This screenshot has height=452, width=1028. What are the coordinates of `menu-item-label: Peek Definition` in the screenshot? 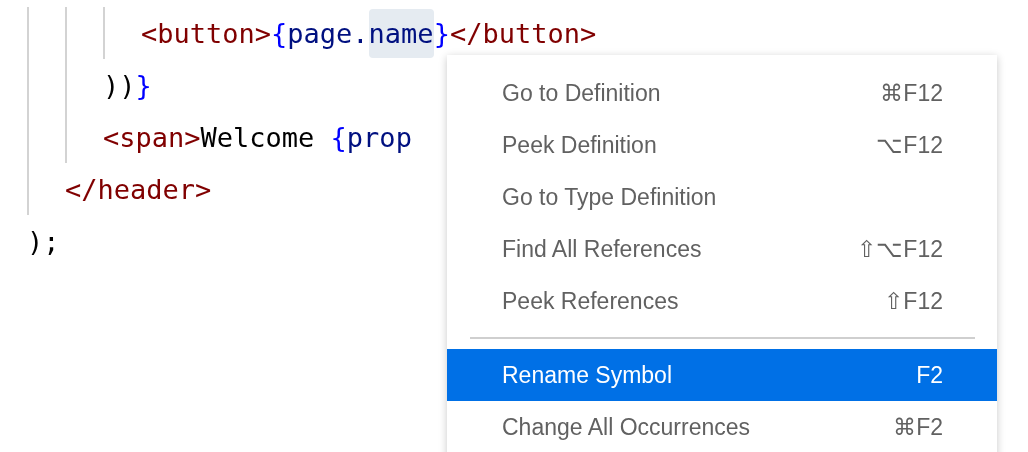 It's located at (579, 145).